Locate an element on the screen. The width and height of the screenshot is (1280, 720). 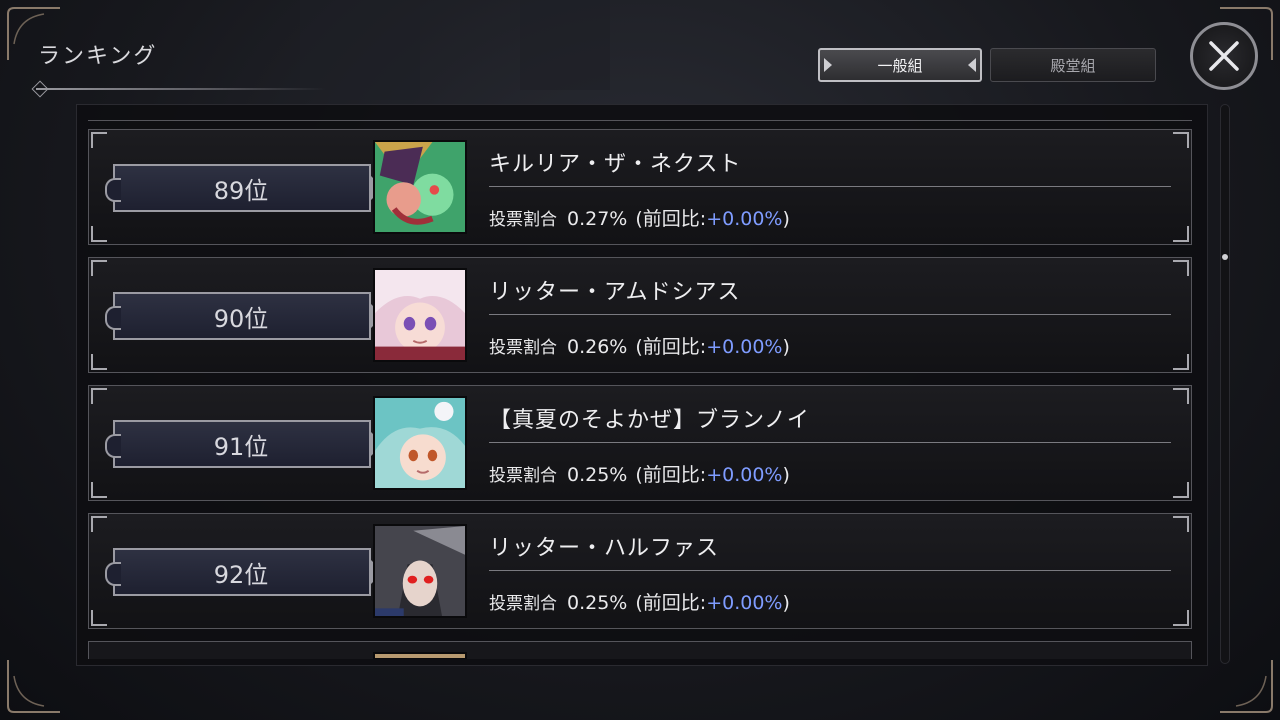
page-title: ランキング is located at coordinates (98, 56).